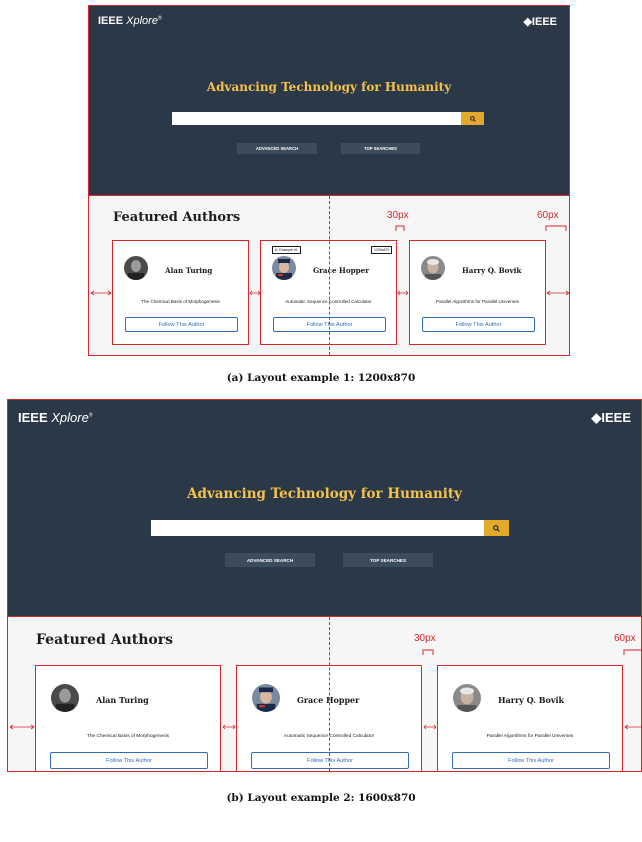  Describe the element at coordinates (321, 798) in the screenshot. I see `caption-layout-2: (b) Layout example 2: 1600x870` at that location.